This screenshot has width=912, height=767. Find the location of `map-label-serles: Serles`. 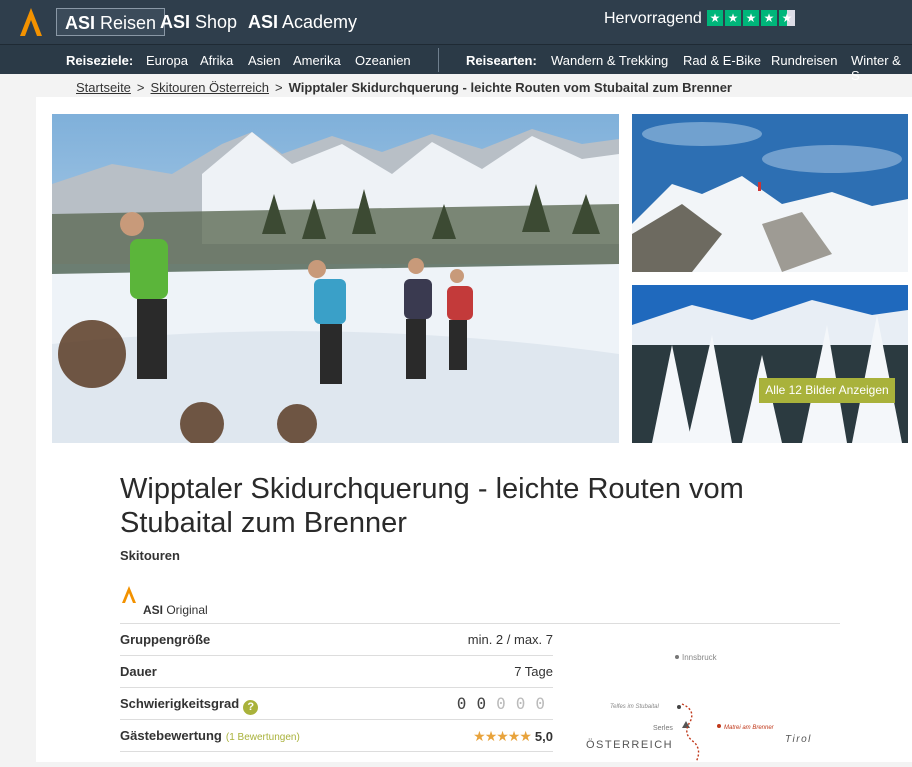

map-label-serles: Serles is located at coordinates (663, 728).